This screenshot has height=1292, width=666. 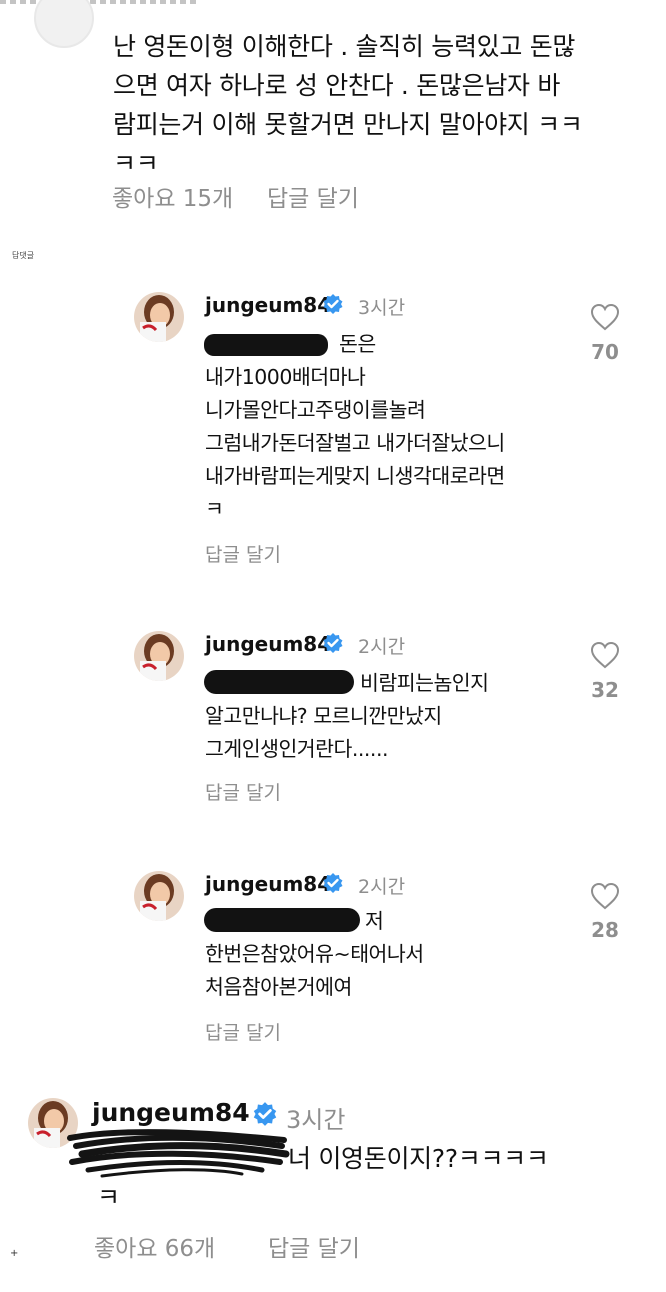 I want to click on redaction-scribble, so click(x=178, y=1153).